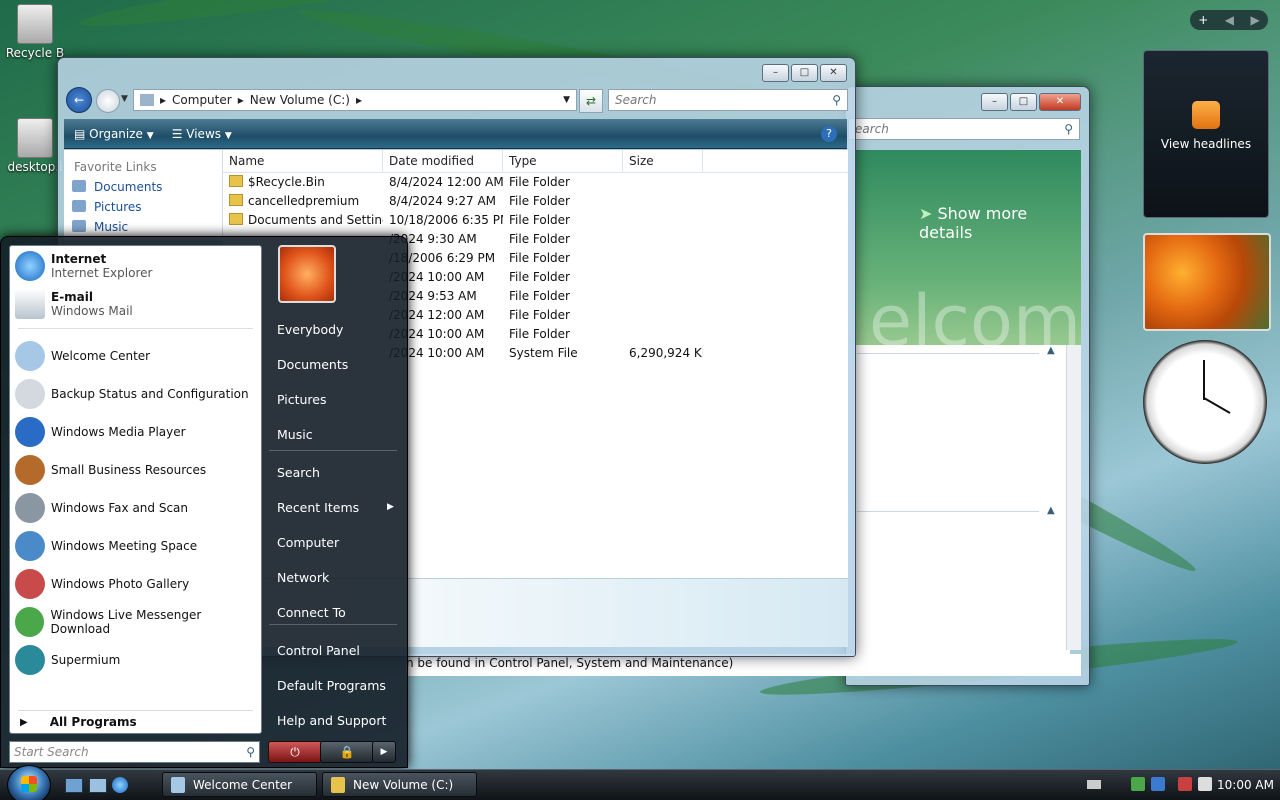 Image resolution: width=1280 pixels, height=800 pixels. Describe the element at coordinates (1000, 223) in the screenshot. I see `show-more-details-link: ➤ Show more details` at that location.